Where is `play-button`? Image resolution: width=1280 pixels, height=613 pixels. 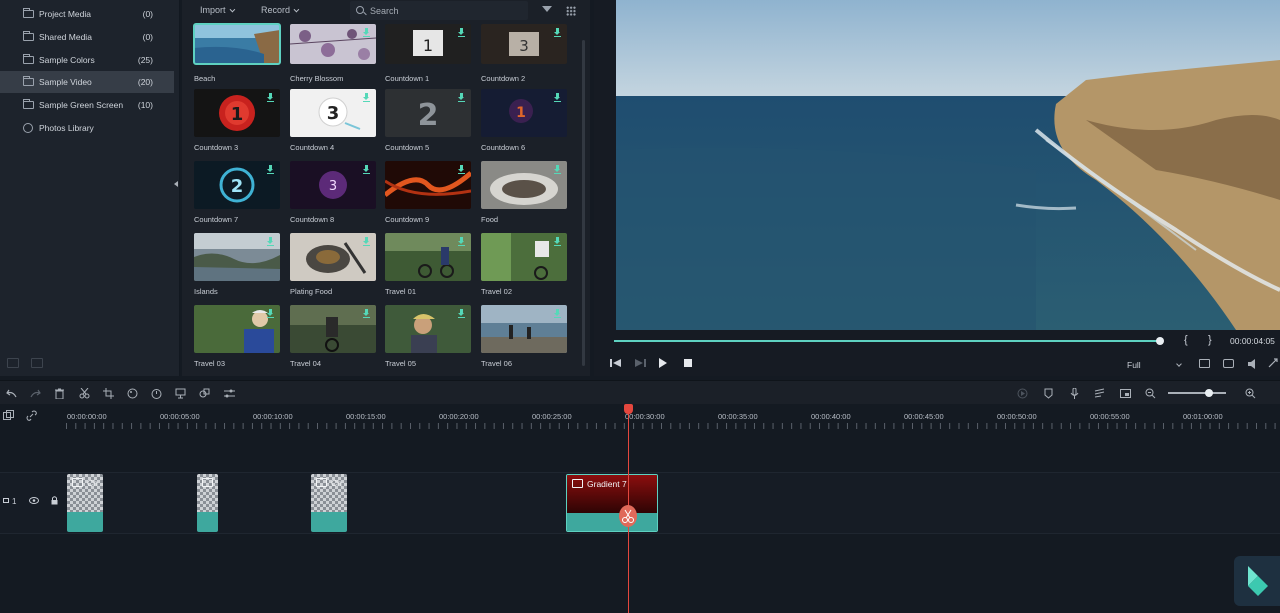 play-button is located at coordinates (663, 363).